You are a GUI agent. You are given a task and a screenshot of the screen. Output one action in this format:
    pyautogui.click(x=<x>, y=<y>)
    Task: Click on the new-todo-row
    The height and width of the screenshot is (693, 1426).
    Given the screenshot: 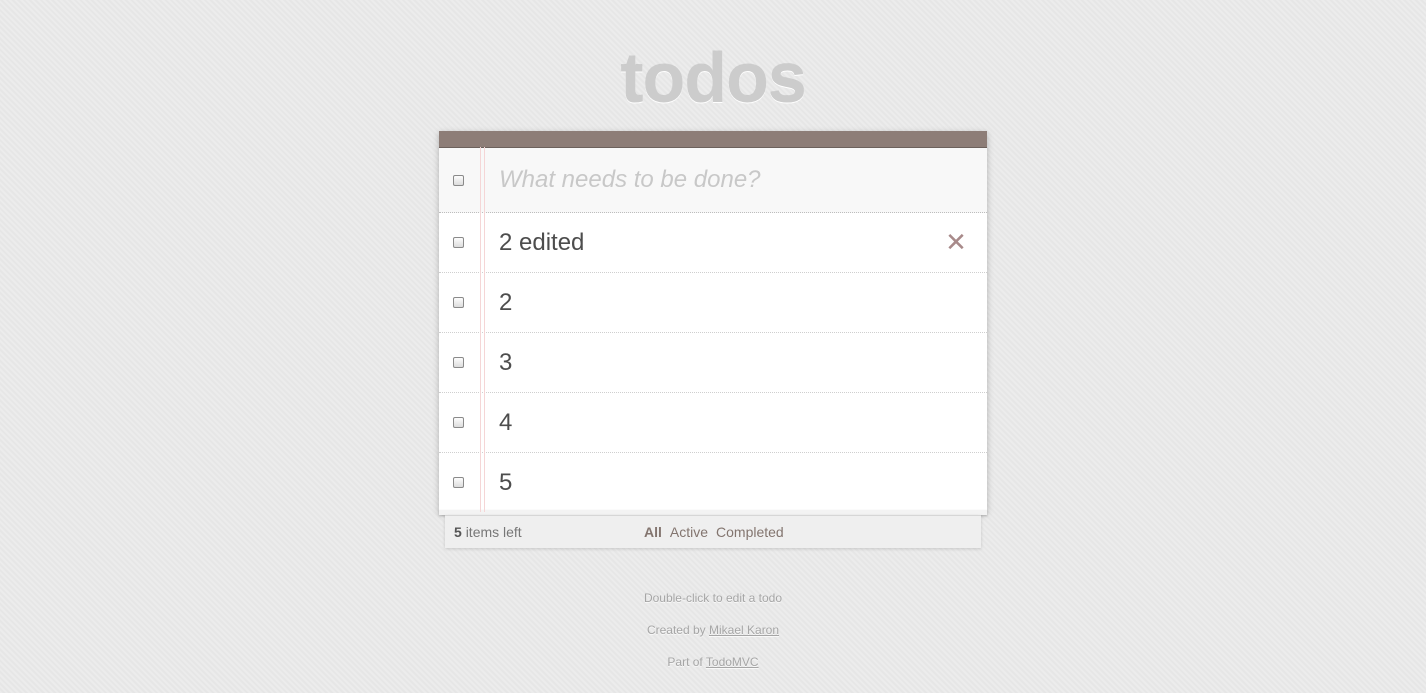 What is the action you would take?
    pyautogui.click(x=713, y=180)
    